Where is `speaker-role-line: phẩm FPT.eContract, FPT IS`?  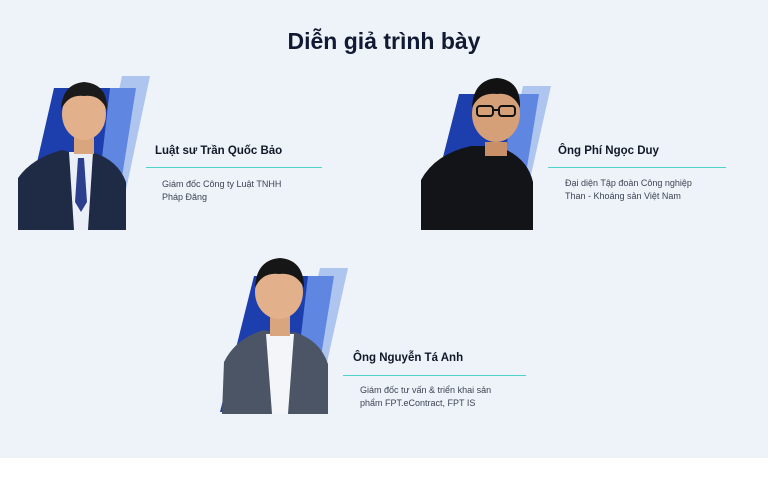 speaker-role-line: phẩm FPT.eContract, FPT IS is located at coordinates (418, 403).